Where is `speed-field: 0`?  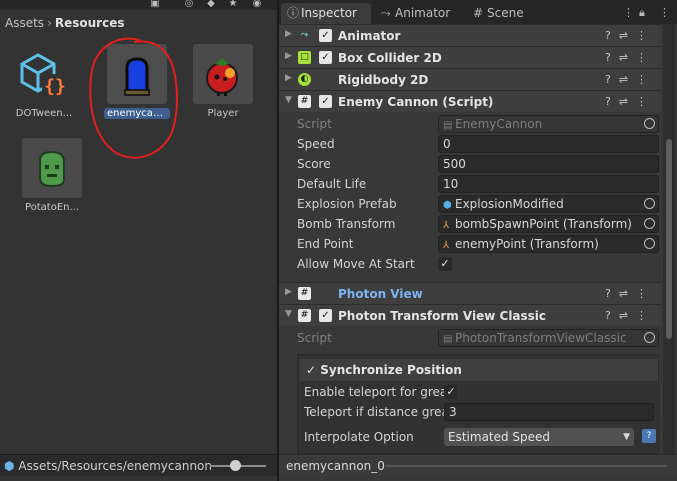 speed-field: 0 is located at coordinates (548, 144).